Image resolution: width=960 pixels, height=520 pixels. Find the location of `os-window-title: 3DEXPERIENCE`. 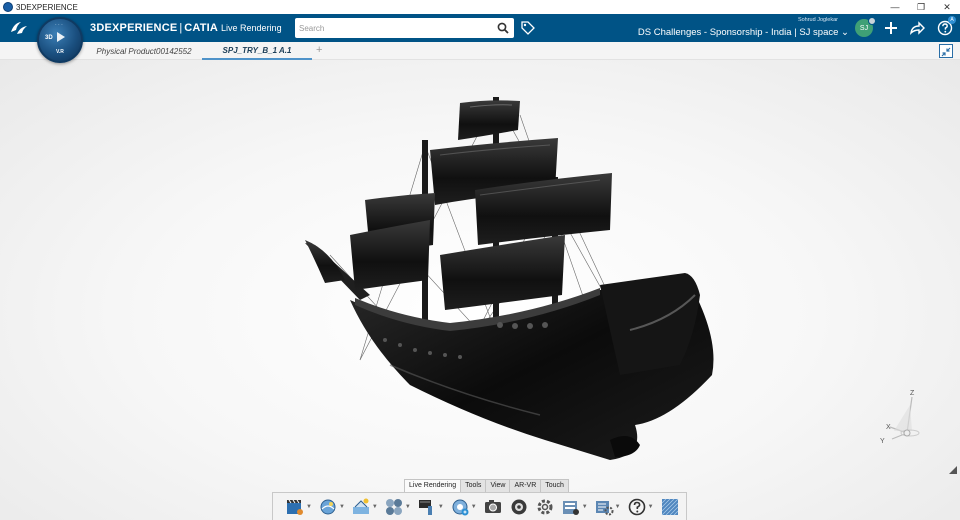

os-window-title: 3DEXPERIENCE is located at coordinates (47, 7).